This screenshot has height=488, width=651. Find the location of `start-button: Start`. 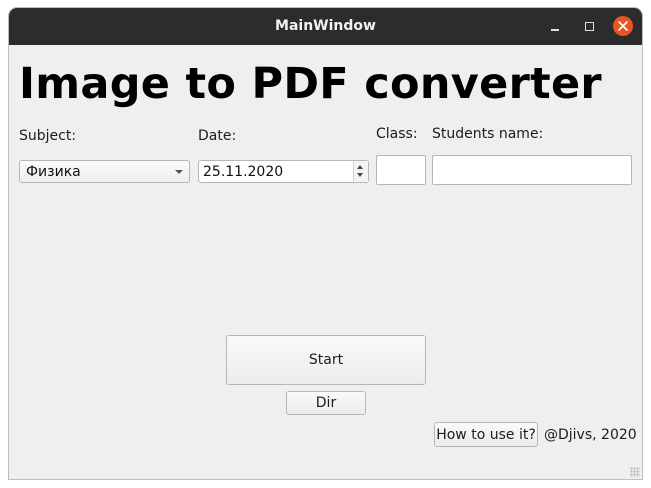

start-button: Start is located at coordinates (326, 360).